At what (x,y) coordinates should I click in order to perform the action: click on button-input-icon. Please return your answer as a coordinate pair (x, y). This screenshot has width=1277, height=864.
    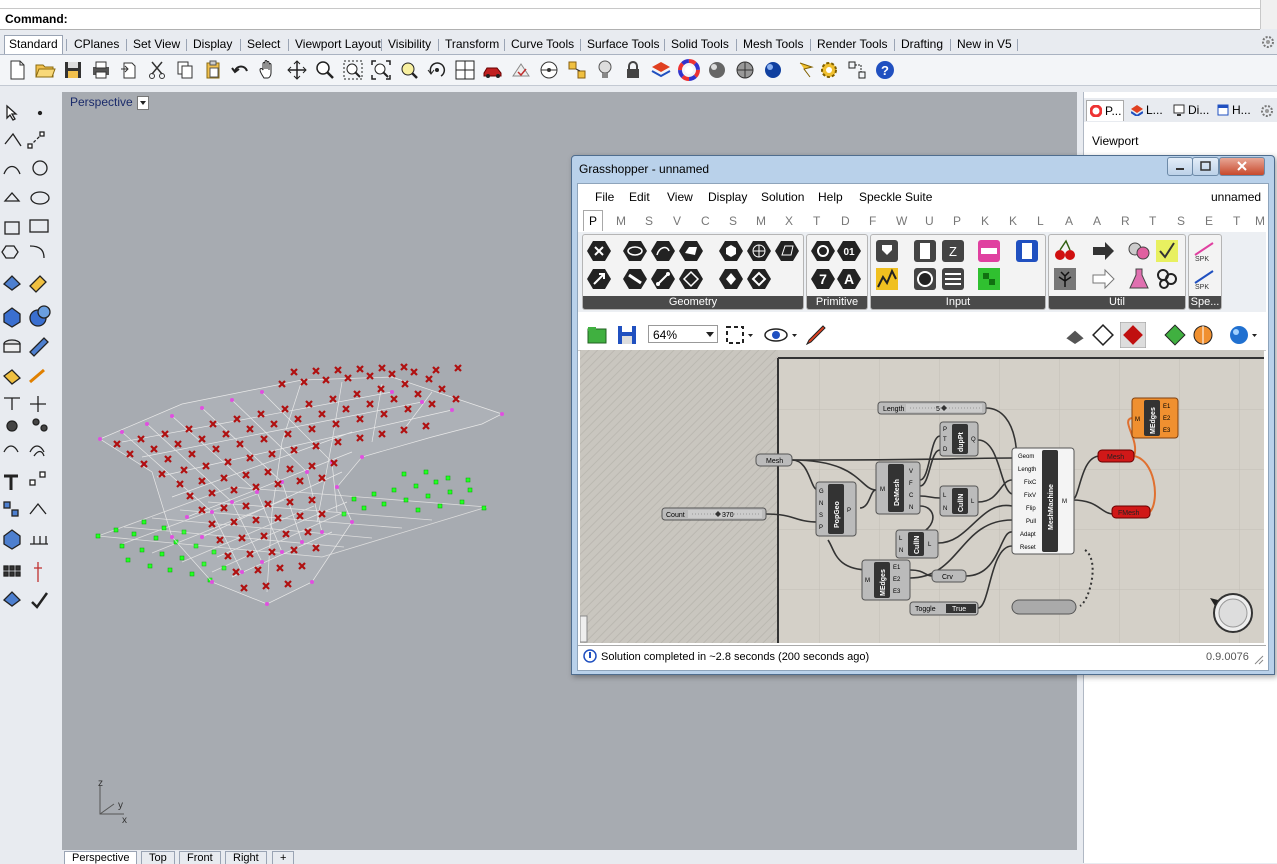
    Looking at the image, I should click on (887, 251).